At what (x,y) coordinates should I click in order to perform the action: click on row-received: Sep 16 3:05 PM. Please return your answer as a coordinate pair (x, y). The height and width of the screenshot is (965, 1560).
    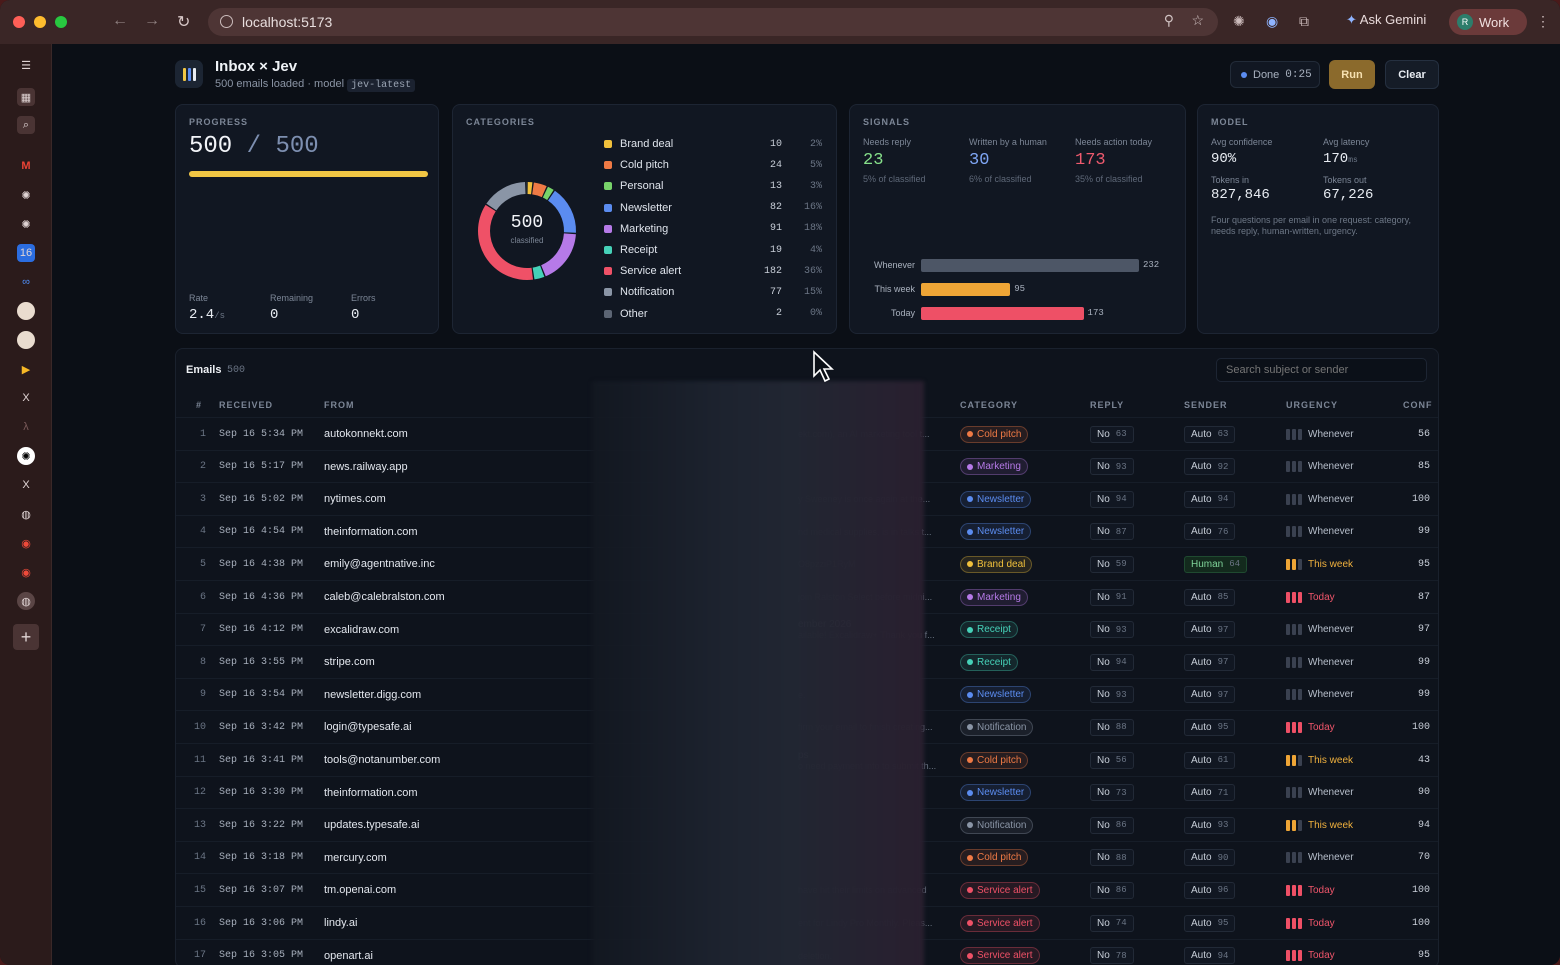
    Looking at the image, I should click on (261, 956).